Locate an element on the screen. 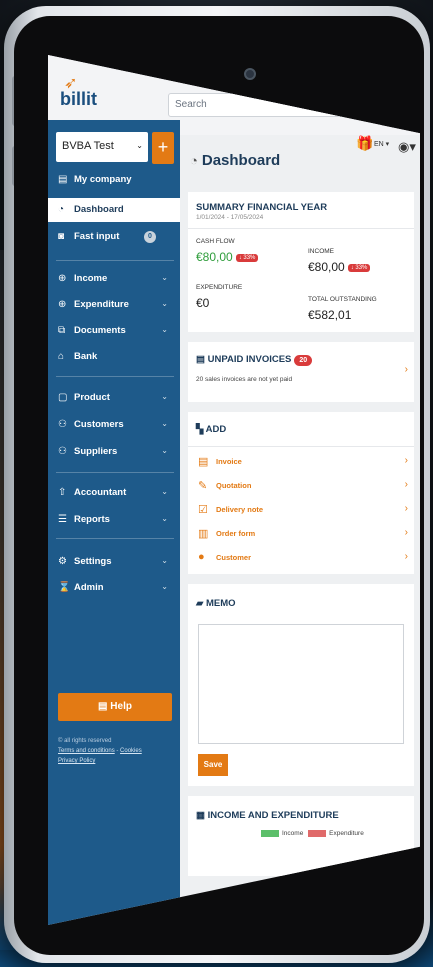 The image size is (433, 967). footer-privacy: Privacy Policy is located at coordinates (76, 761).